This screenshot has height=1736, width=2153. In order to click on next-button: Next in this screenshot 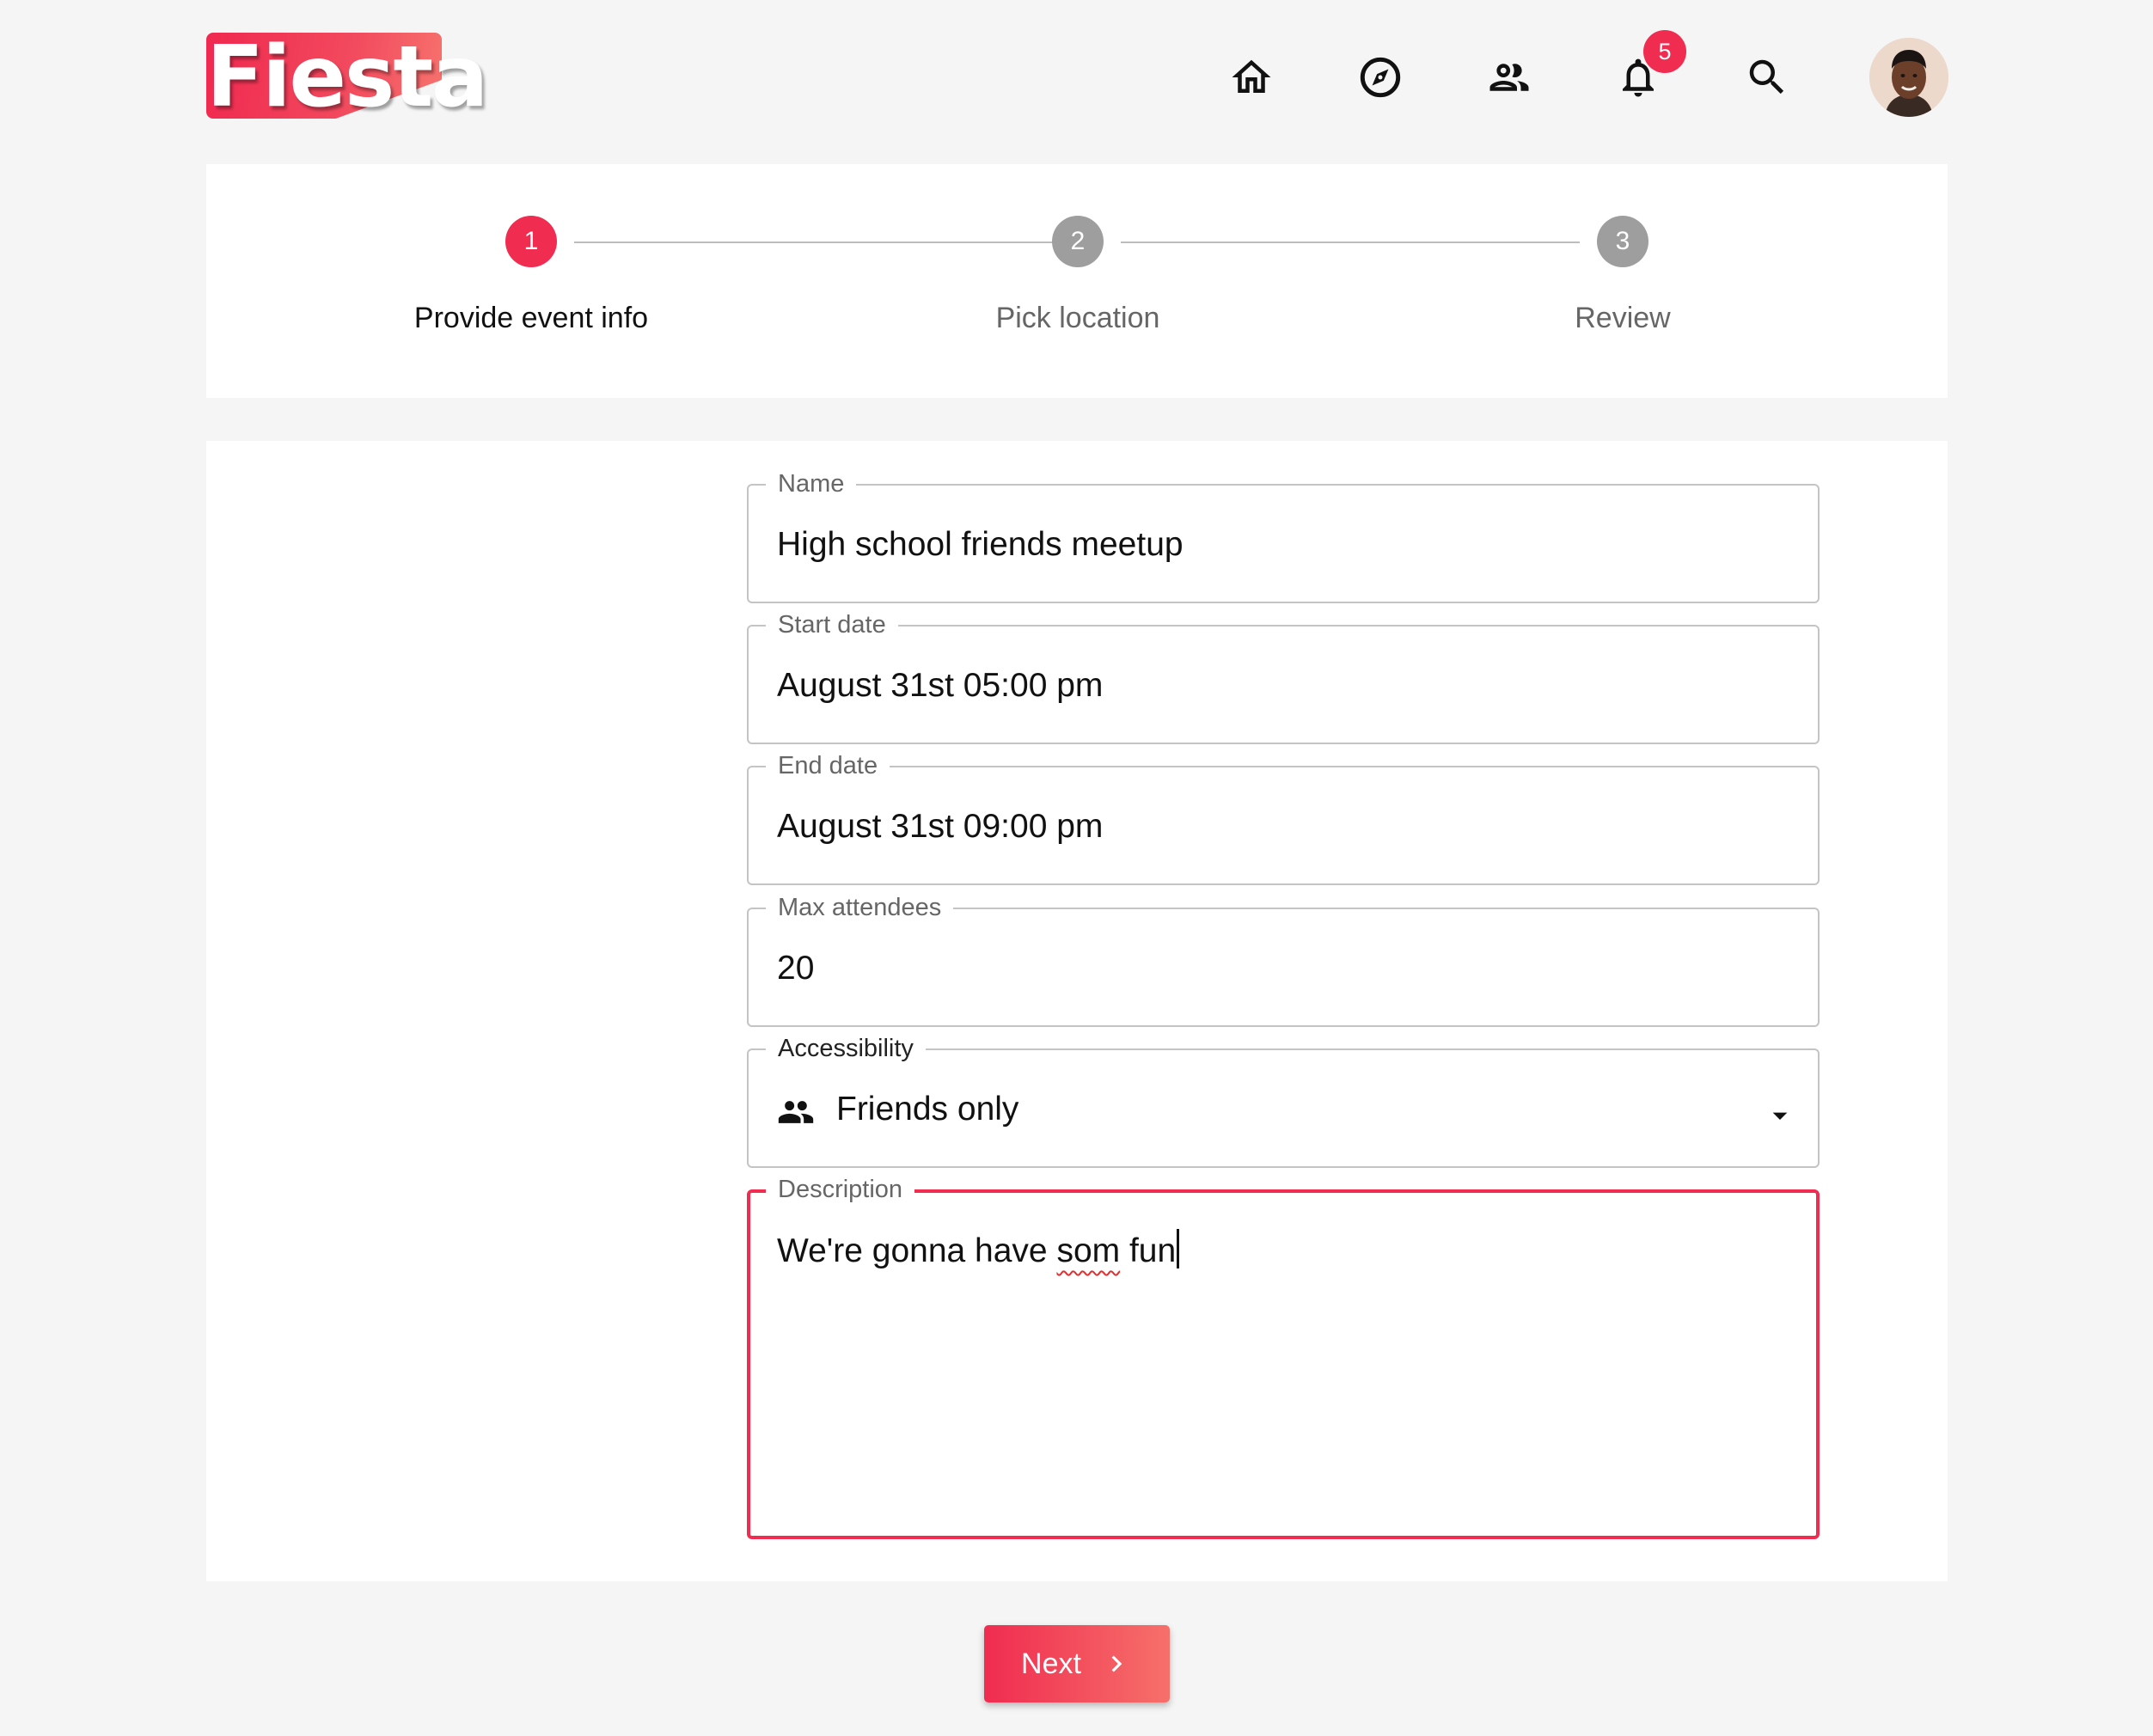, I will do `click(1077, 1663)`.